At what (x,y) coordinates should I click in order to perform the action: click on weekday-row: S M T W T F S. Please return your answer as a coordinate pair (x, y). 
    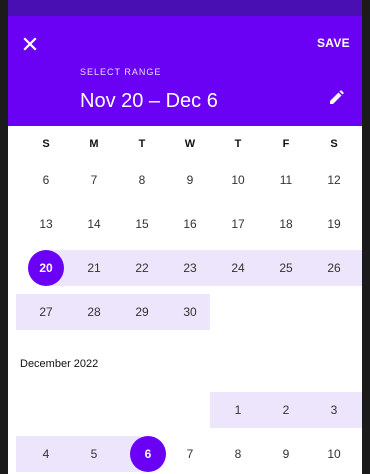
    Looking at the image, I should click on (185, 144).